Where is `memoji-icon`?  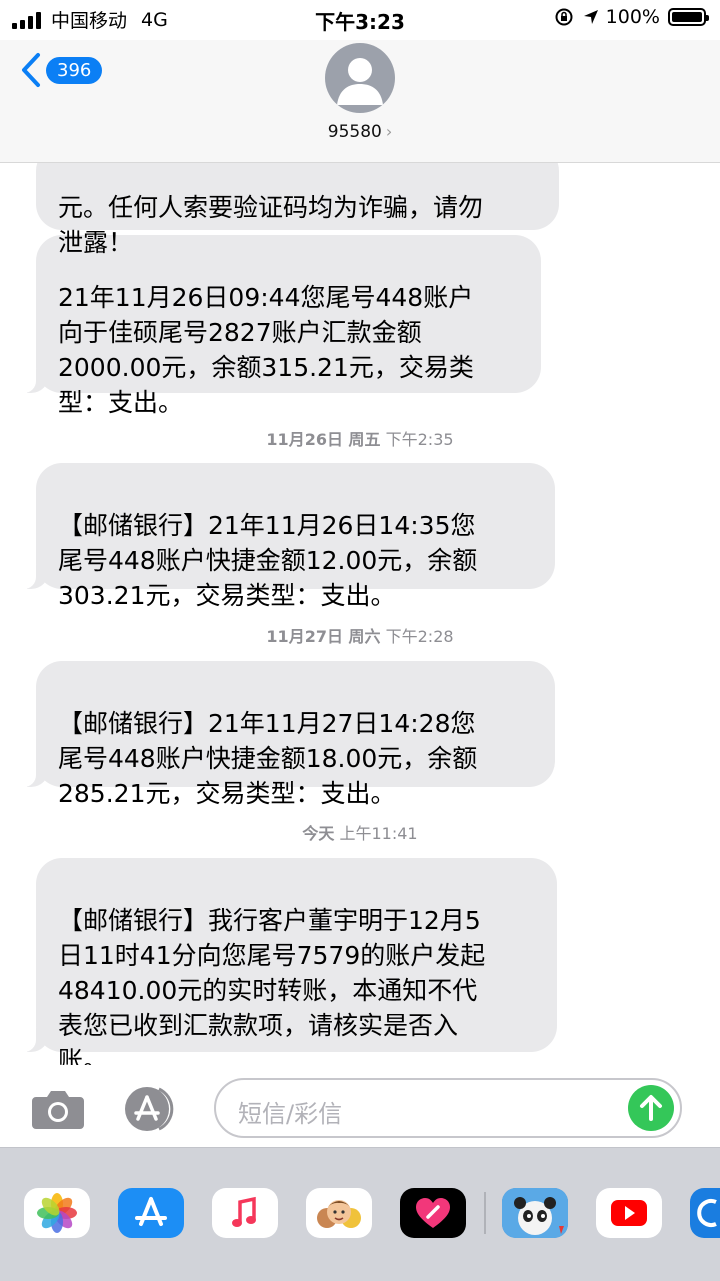
memoji-icon is located at coordinates (339, 1214).